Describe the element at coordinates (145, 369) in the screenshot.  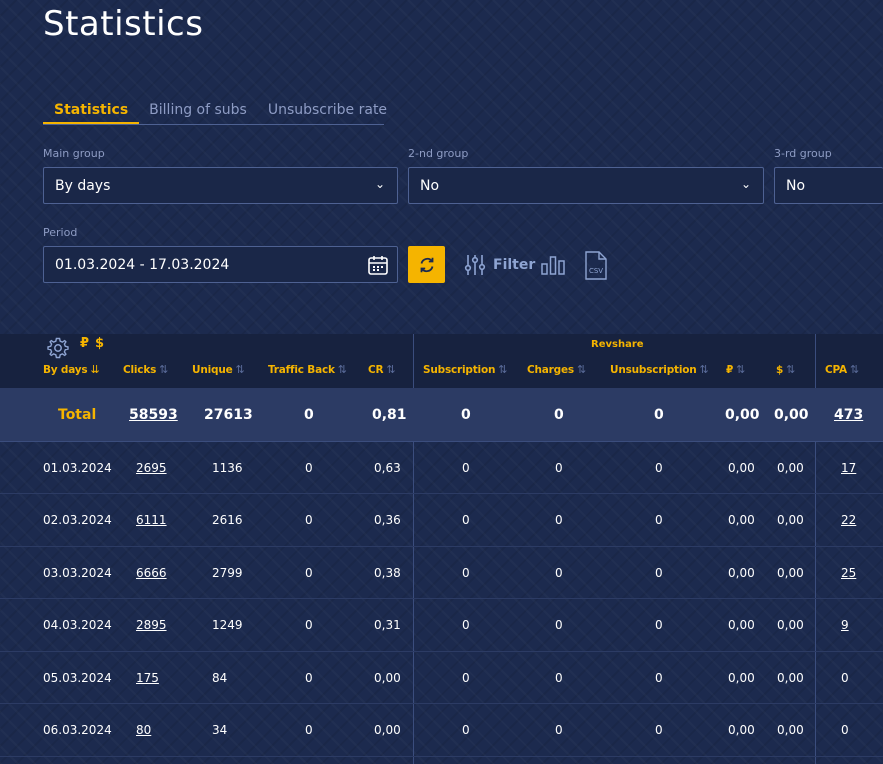
I see `col-header-clicks: Clicks ⇅` at that location.